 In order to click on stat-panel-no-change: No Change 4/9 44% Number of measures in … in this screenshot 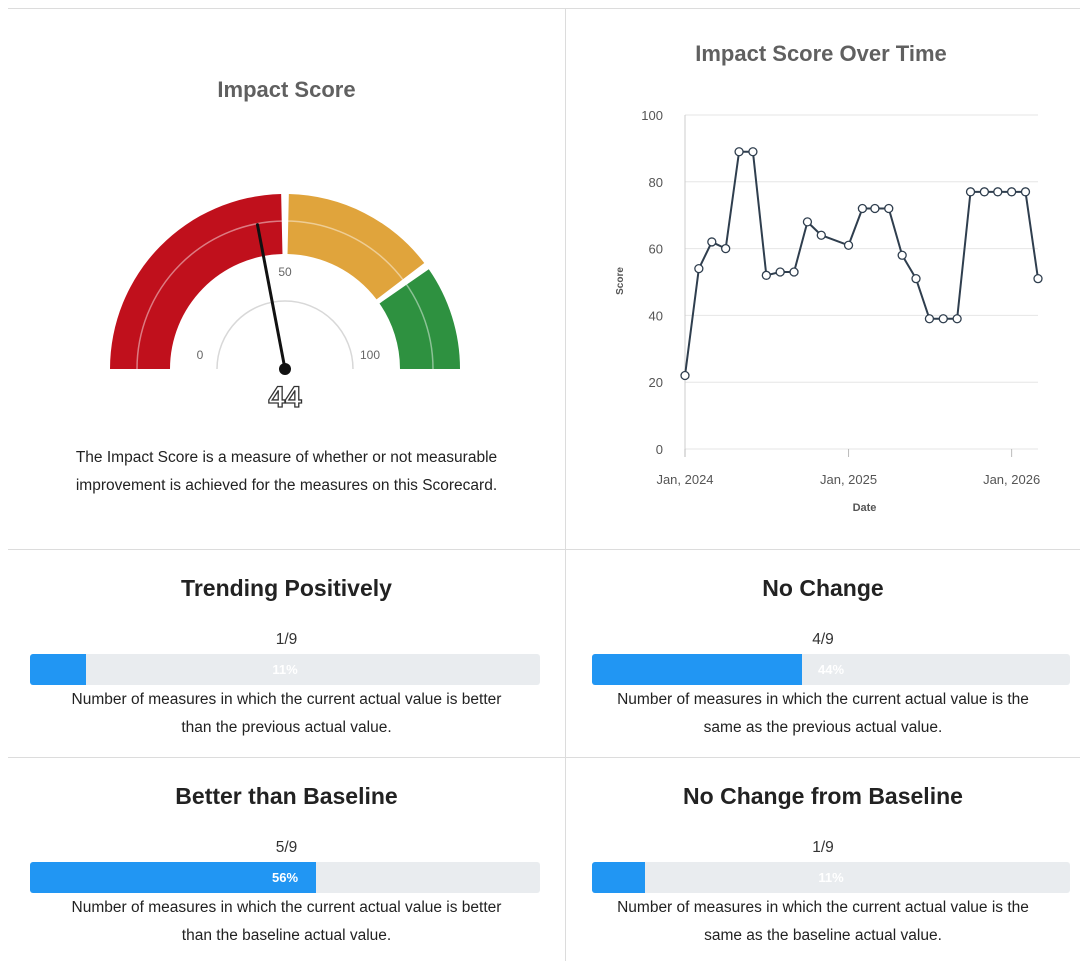, I will do `click(823, 653)`.